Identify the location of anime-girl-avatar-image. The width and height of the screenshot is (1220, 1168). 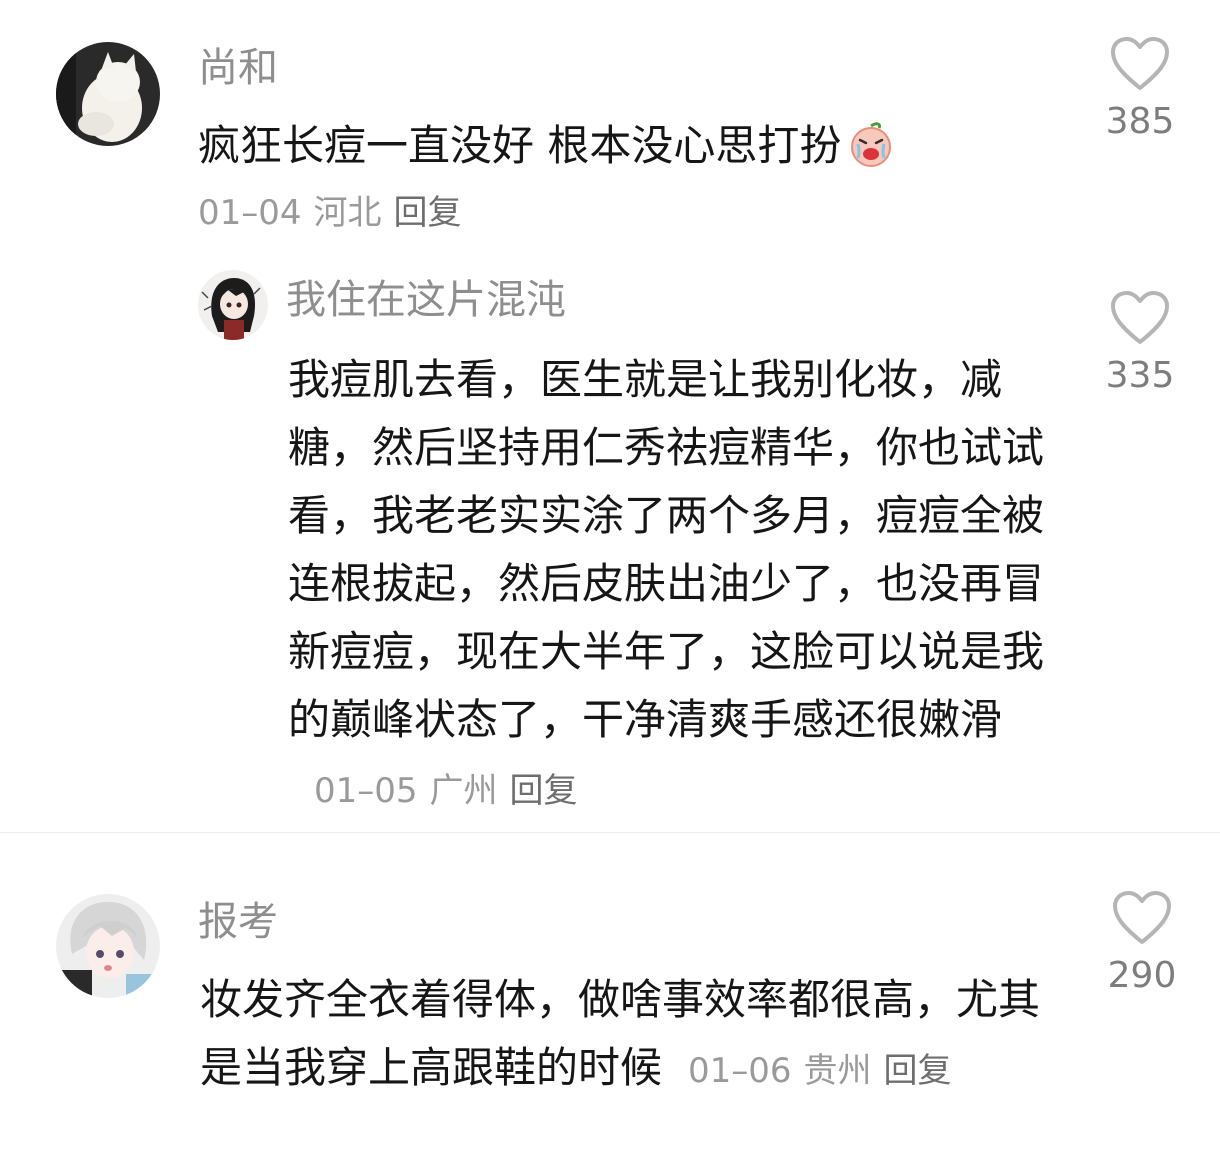
(233, 305).